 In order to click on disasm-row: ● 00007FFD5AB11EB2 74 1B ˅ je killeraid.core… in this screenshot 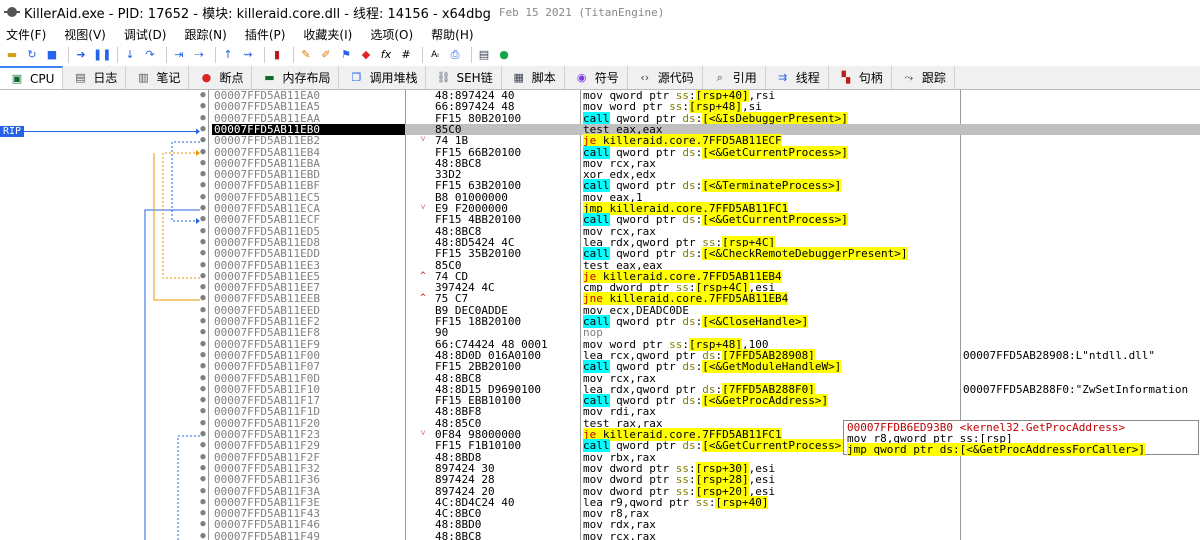, I will do `click(600, 141)`.